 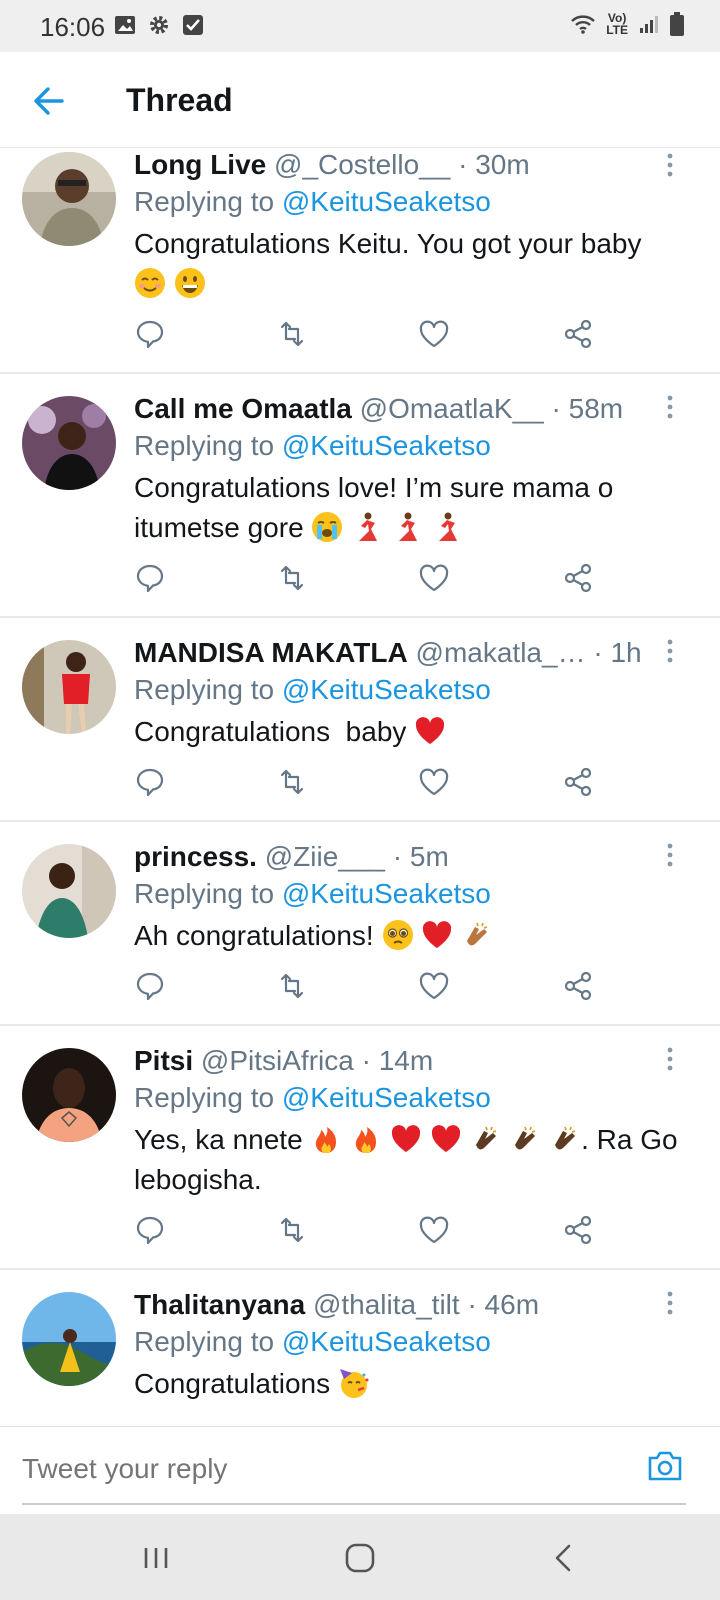 What do you see at coordinates (410, 1384) in the screenshot?
I see `tweet-text: Congratulations` at bounding box center [410, 1384].